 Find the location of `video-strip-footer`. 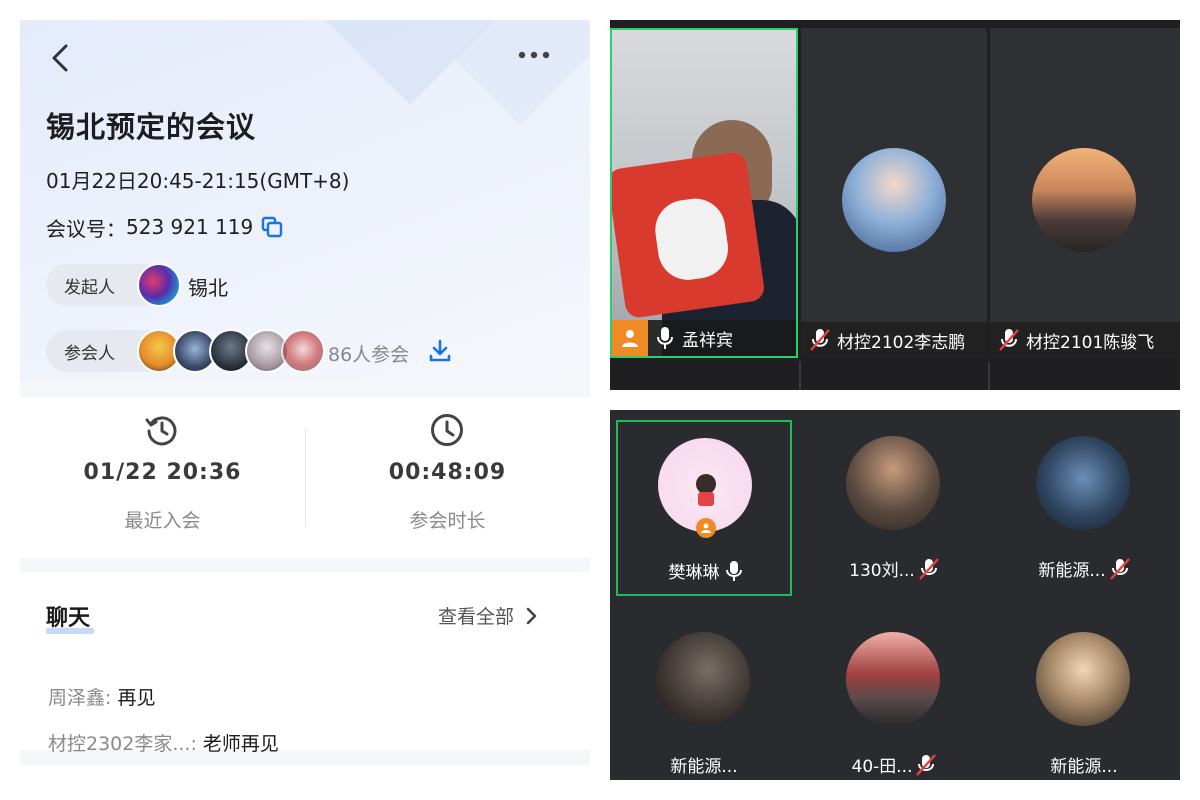

video-strip-footer is located at coordinates (895, 376).